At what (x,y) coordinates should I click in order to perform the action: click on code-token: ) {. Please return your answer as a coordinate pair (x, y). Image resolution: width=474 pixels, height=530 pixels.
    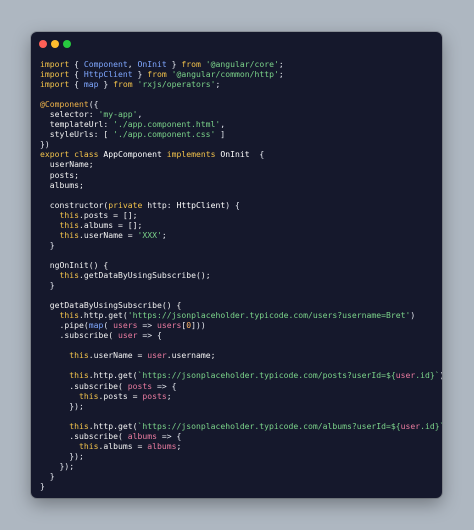
    Looking at the image, I should click on (232, 204).